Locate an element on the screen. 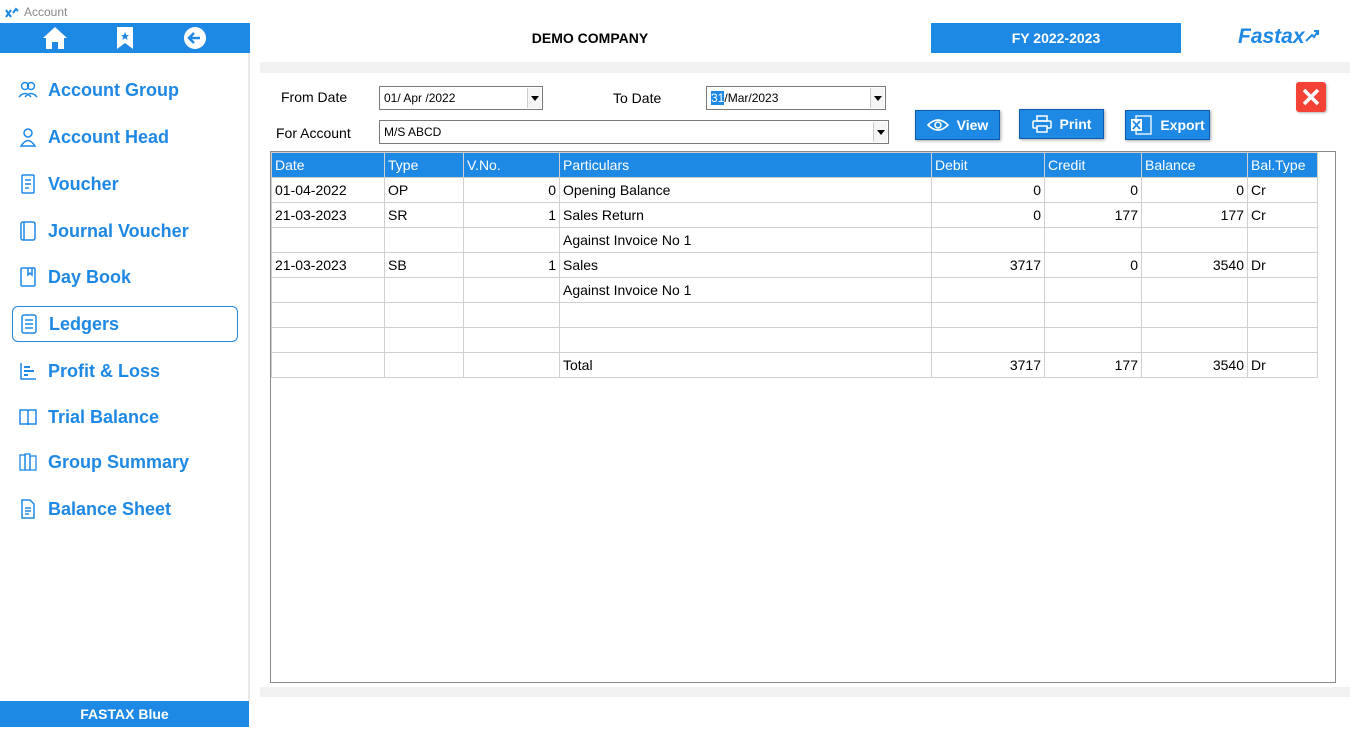 The height and width of the screenshot is (732, 1366). eye-icon is located at coordinates (937, 125).